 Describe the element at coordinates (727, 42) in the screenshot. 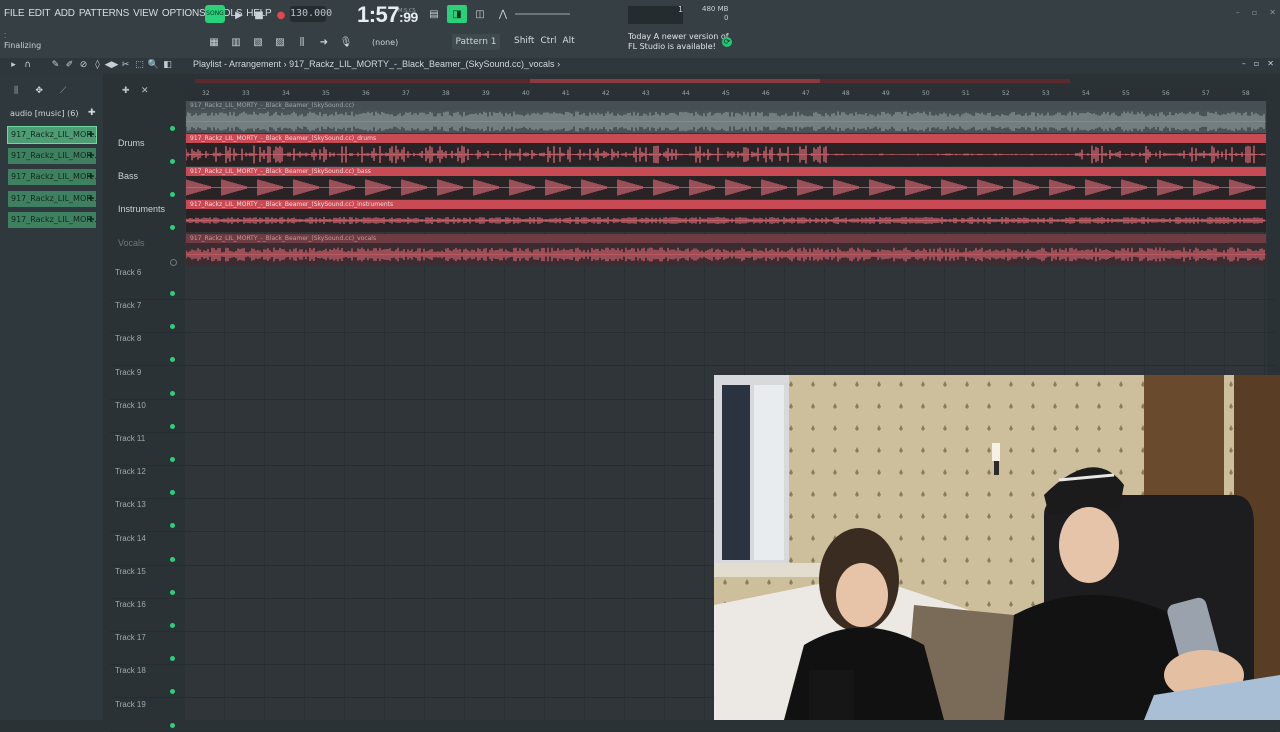

I see `refresh-icon: ⟳` at that location.